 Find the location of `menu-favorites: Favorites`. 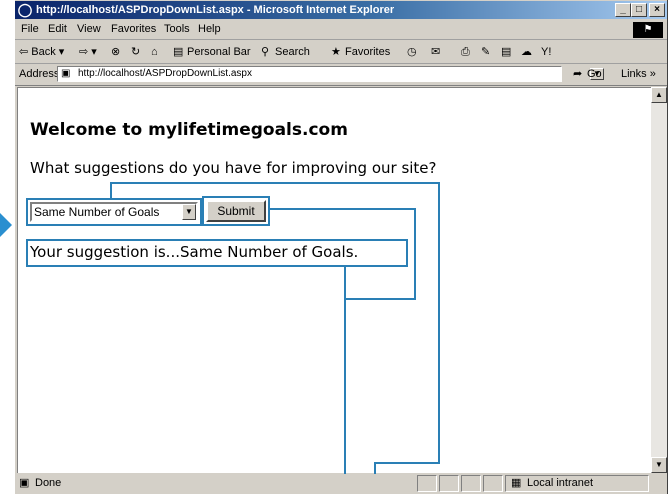

menu-favorites: Favorites is located at coordinates (133, 29).